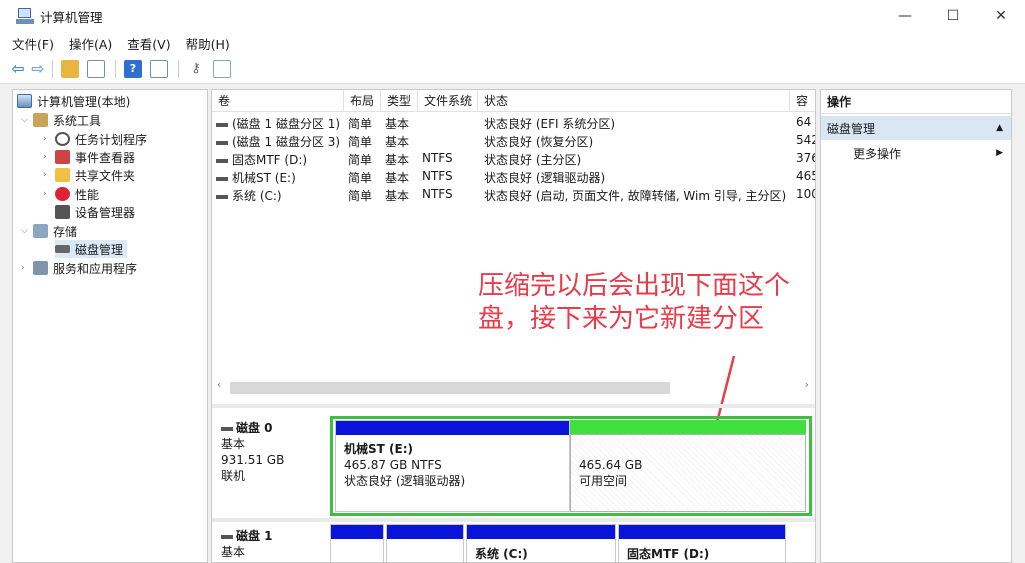 Image resolution: width=1025 pixels, height=563 pixels. What do you see at coordinates (357, 543) in the screenshot?
I see `partition-efi` at bounding box center [357, 543].